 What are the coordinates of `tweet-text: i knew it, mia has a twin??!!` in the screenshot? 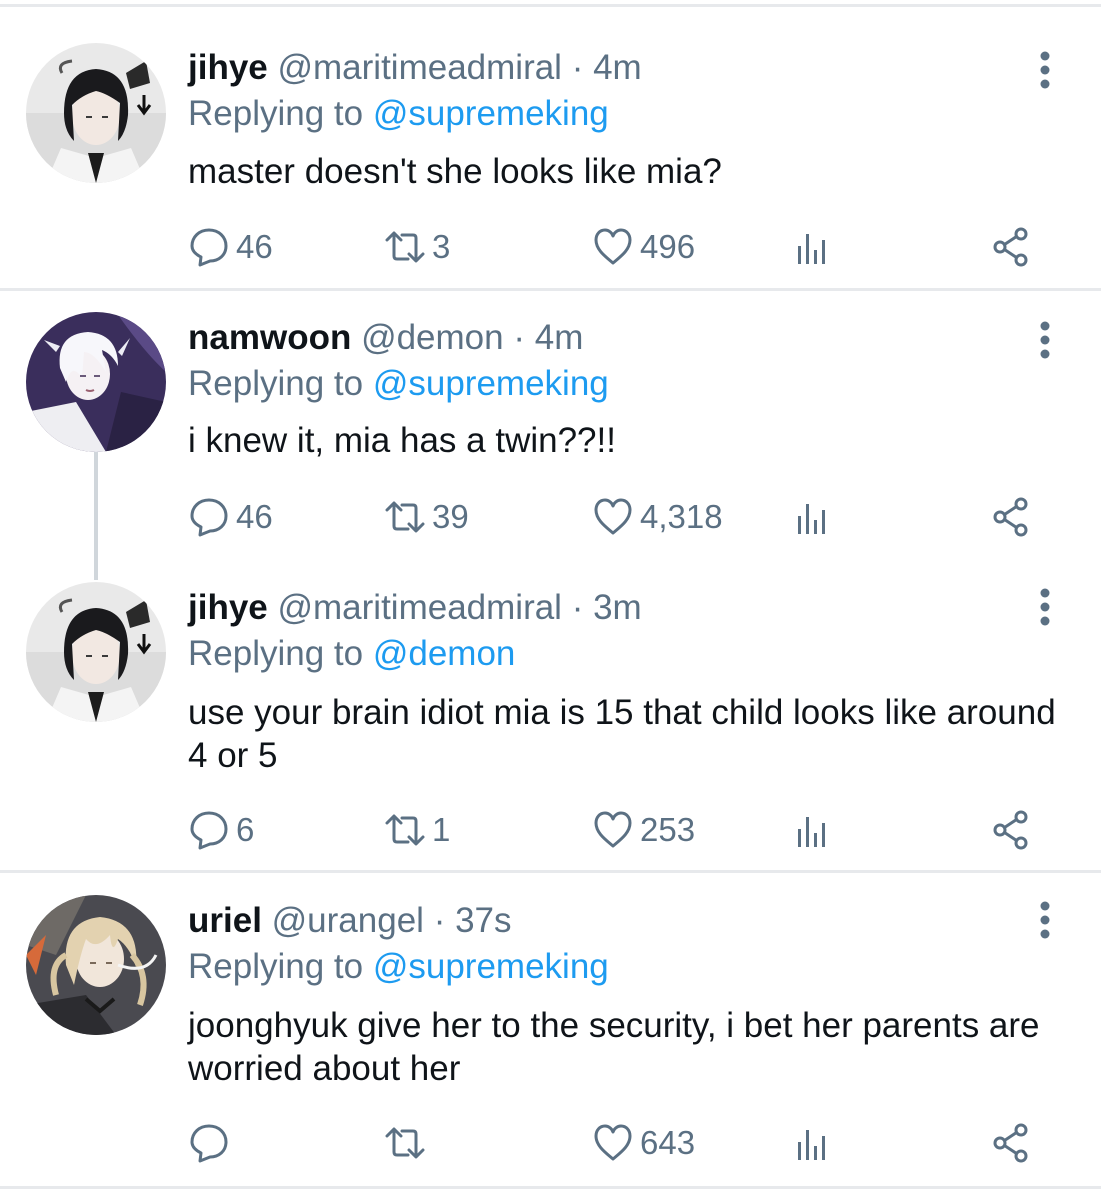 It's located at (402, 440).